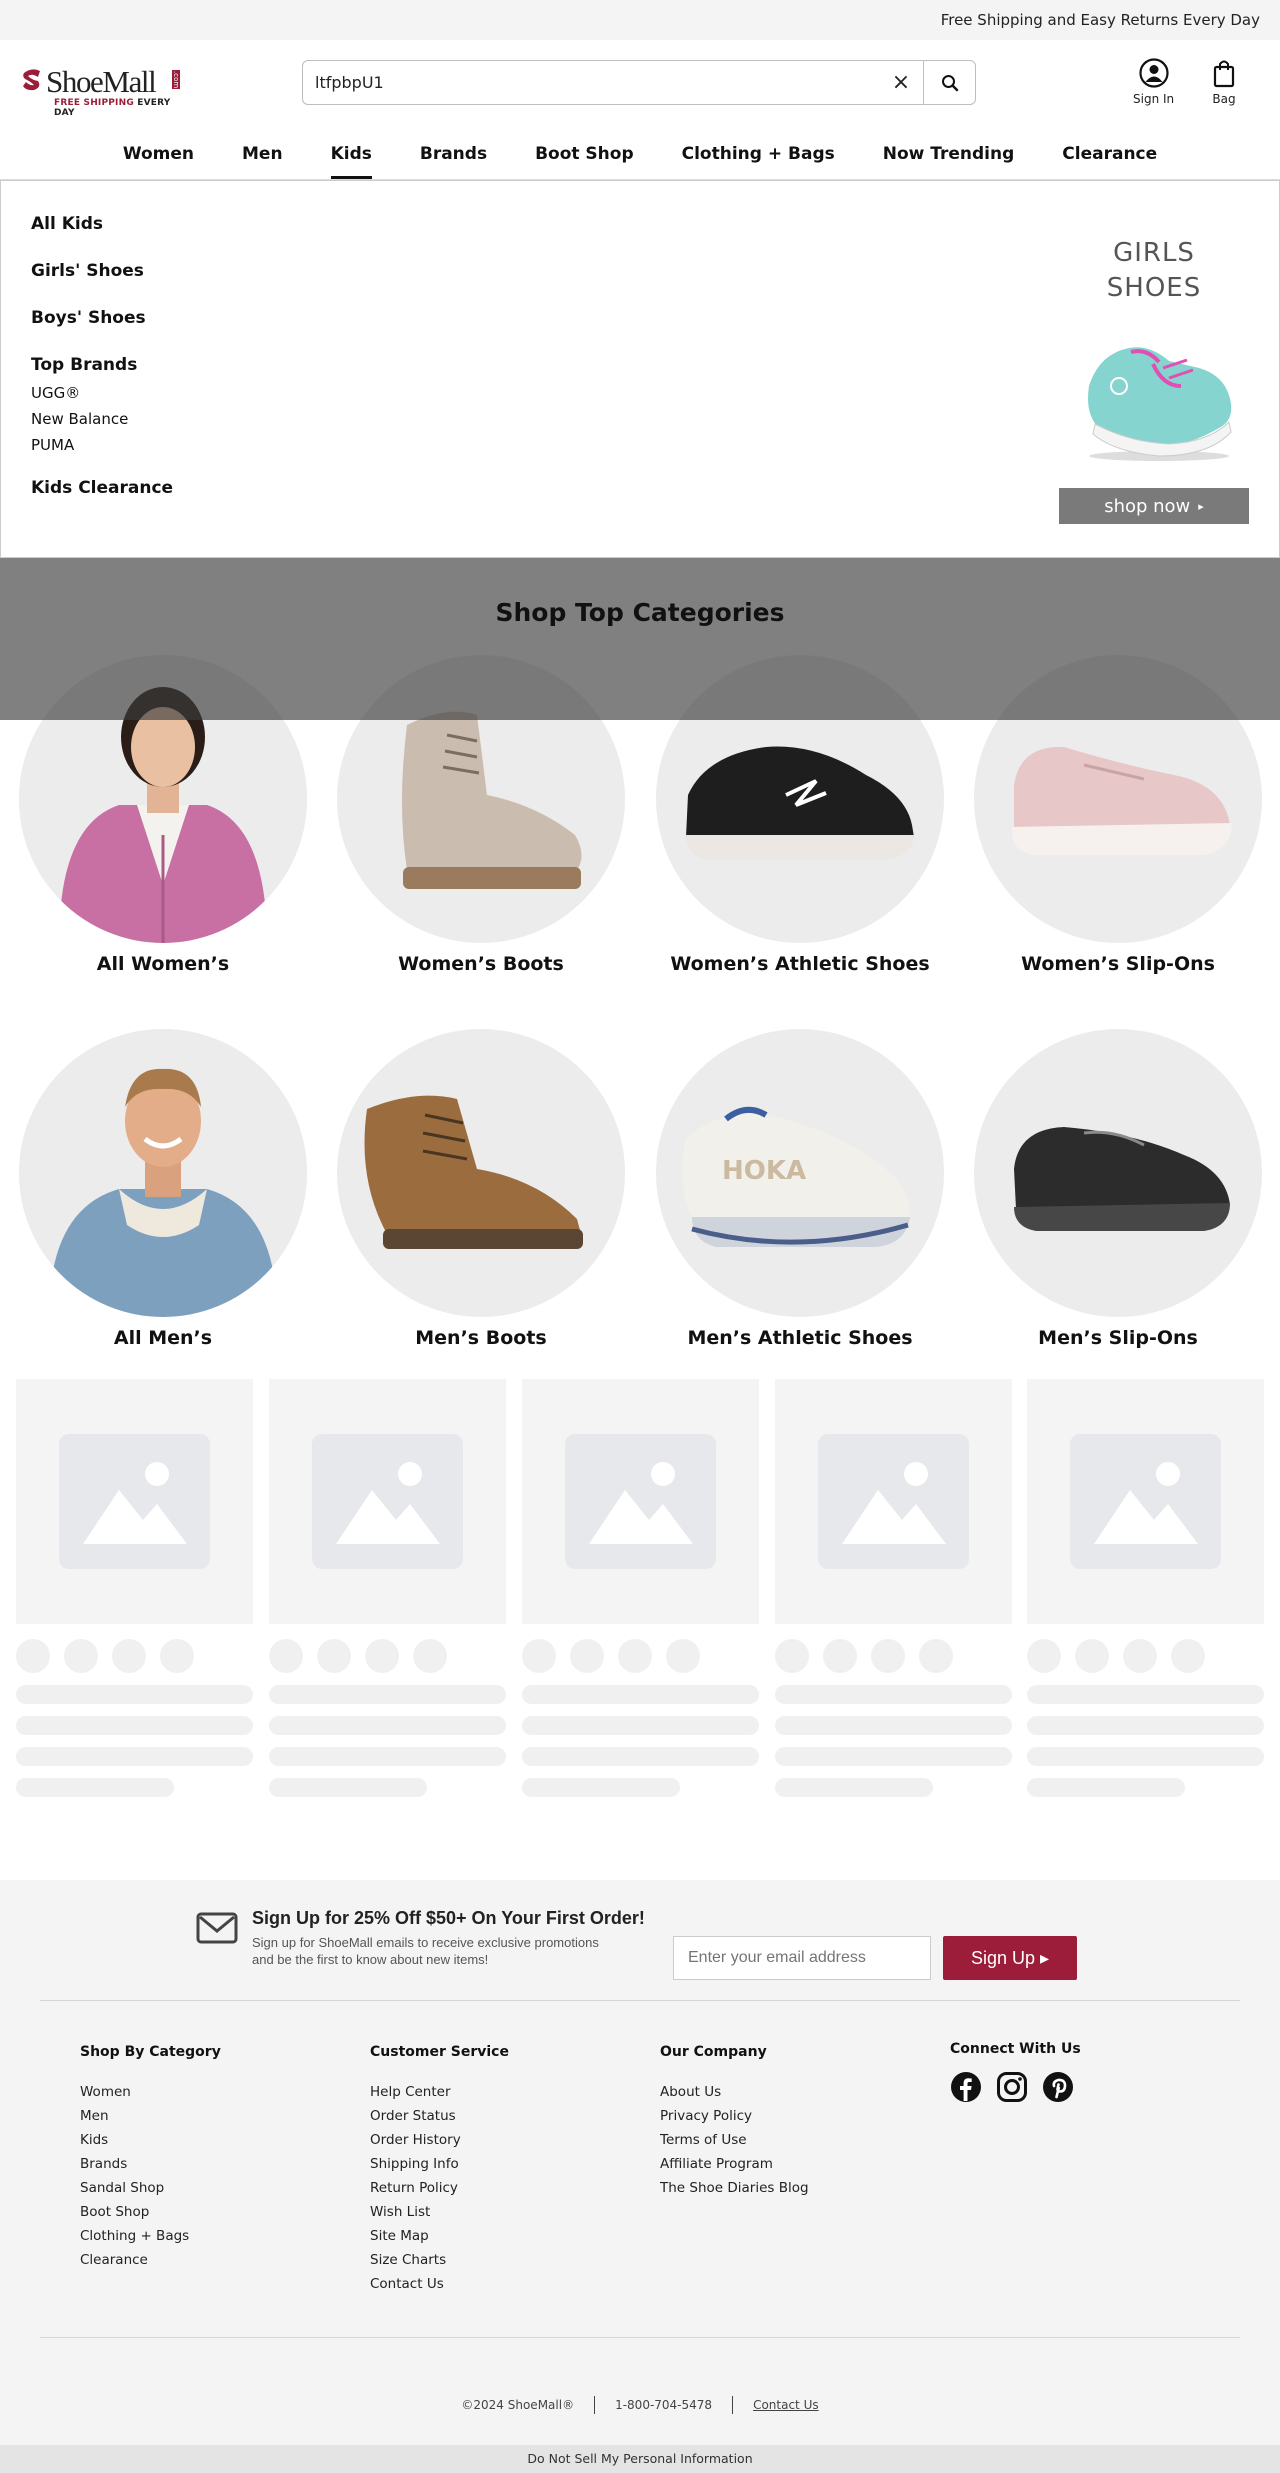  I want to click on phone-number: 1-800-704-5478, so click(663, 2405).